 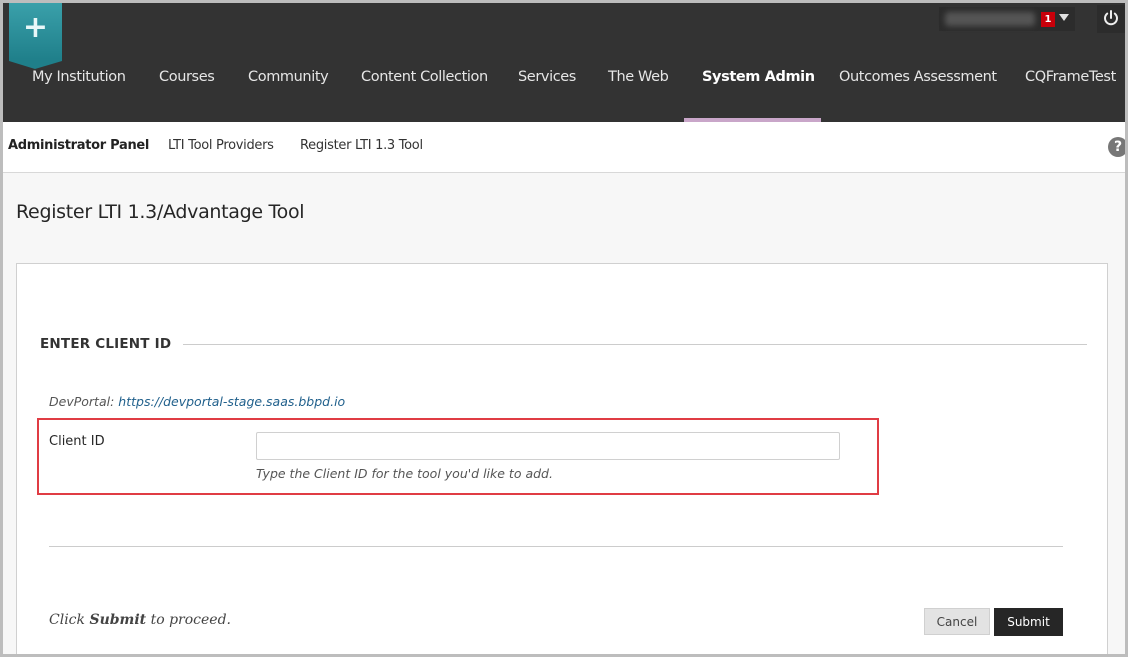 What do you see at coordinates (160, 212) in the screenshot?
I see `page-title: Register LTI 1.3/Advantage Tool` at bounding box center [160, 212].